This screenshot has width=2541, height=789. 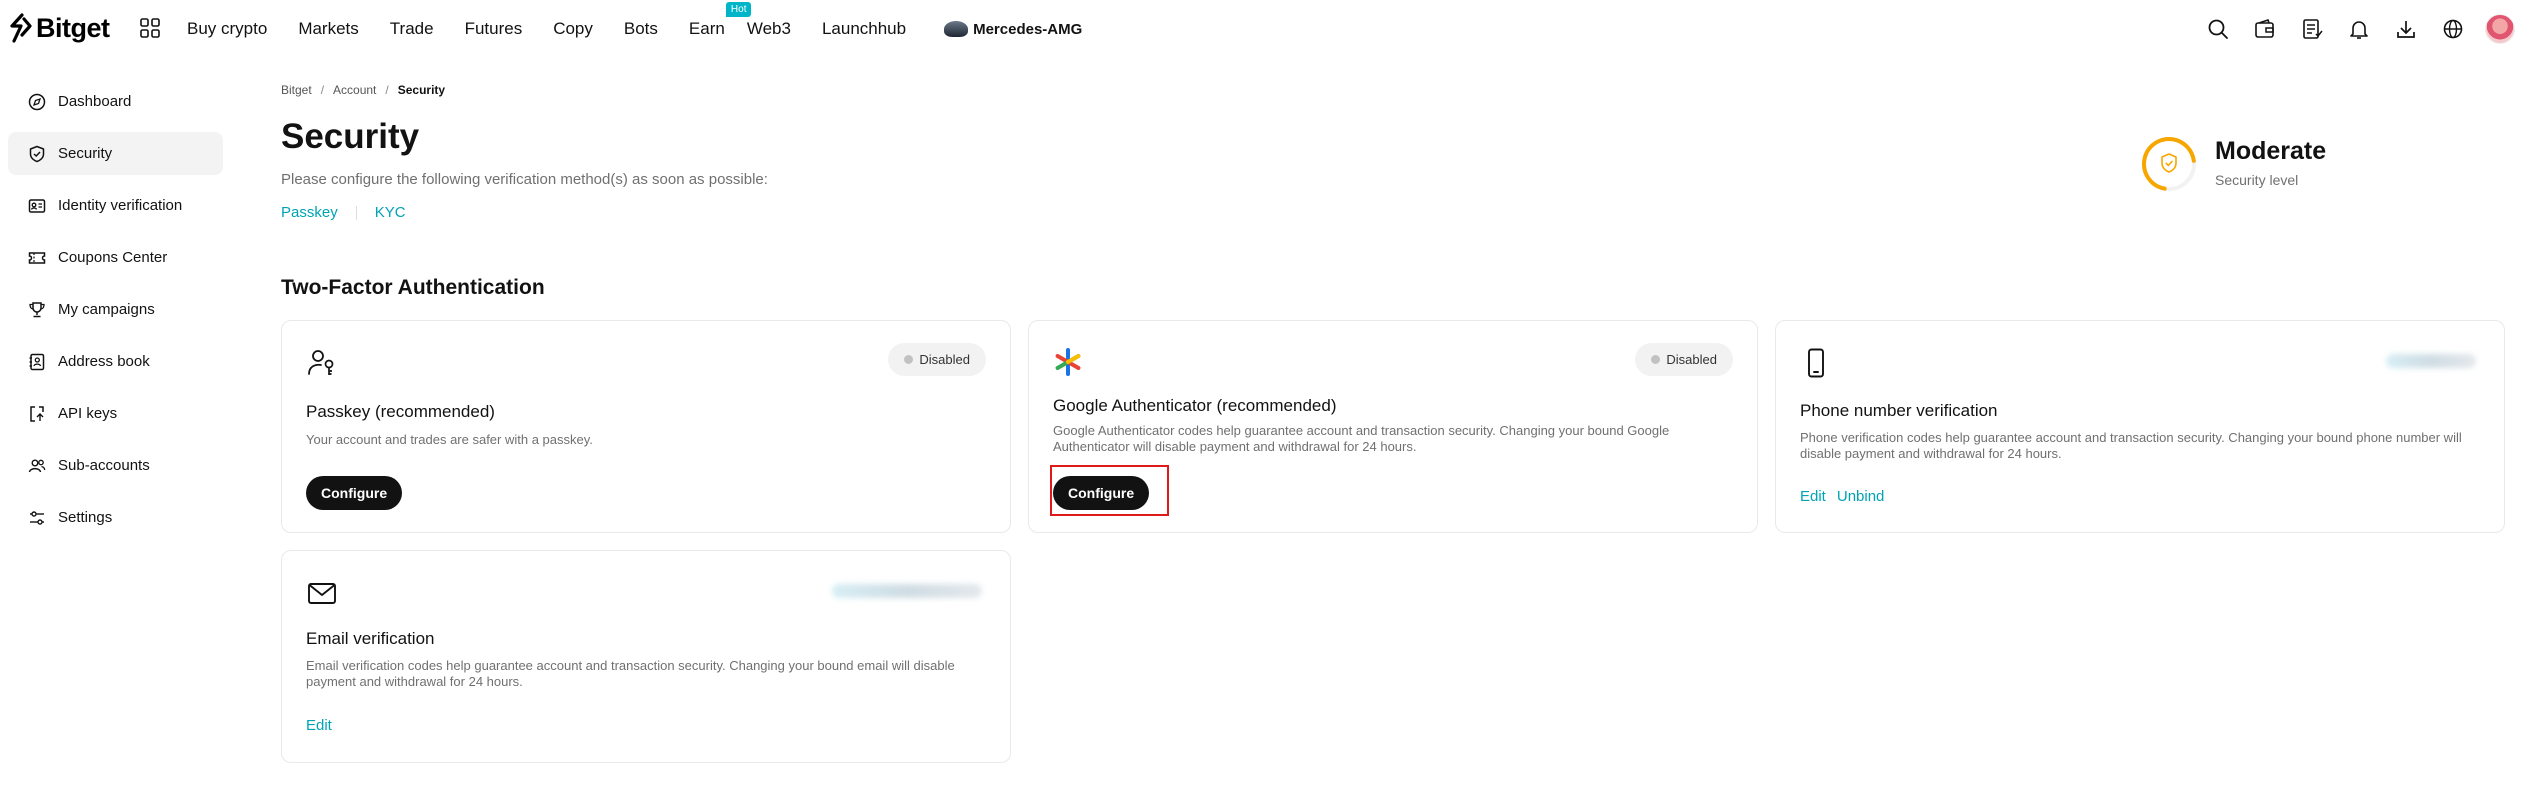 I want to click on id-card-icon, so click(x=37, y=206).